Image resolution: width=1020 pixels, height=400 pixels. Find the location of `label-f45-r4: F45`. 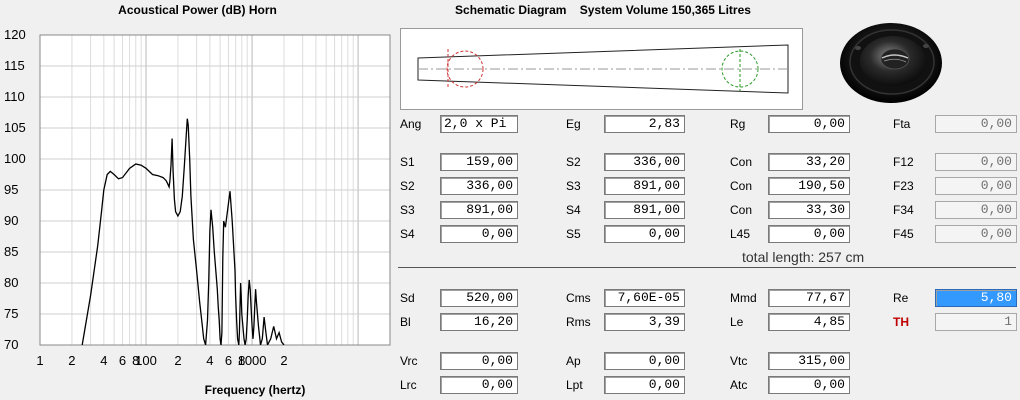

label-f45-r4: F45 is located at coordinates (903, 234).